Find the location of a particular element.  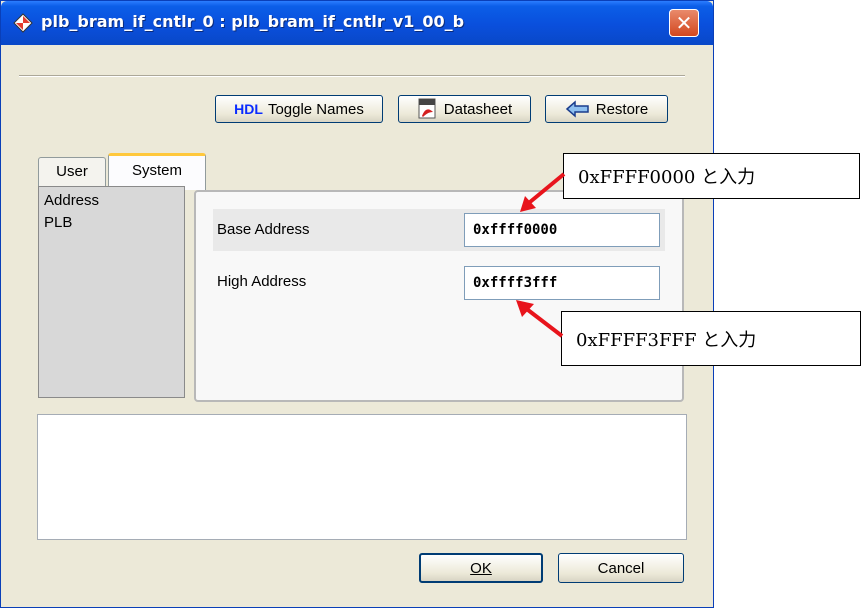

close-button: ✕ is located at coordinates (684, 23).